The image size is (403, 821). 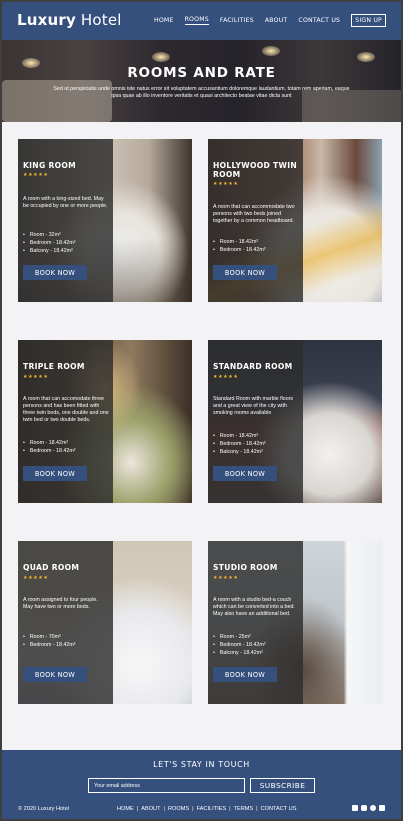 I want to click on email-input: Your email address, so click(x=166, y=785).